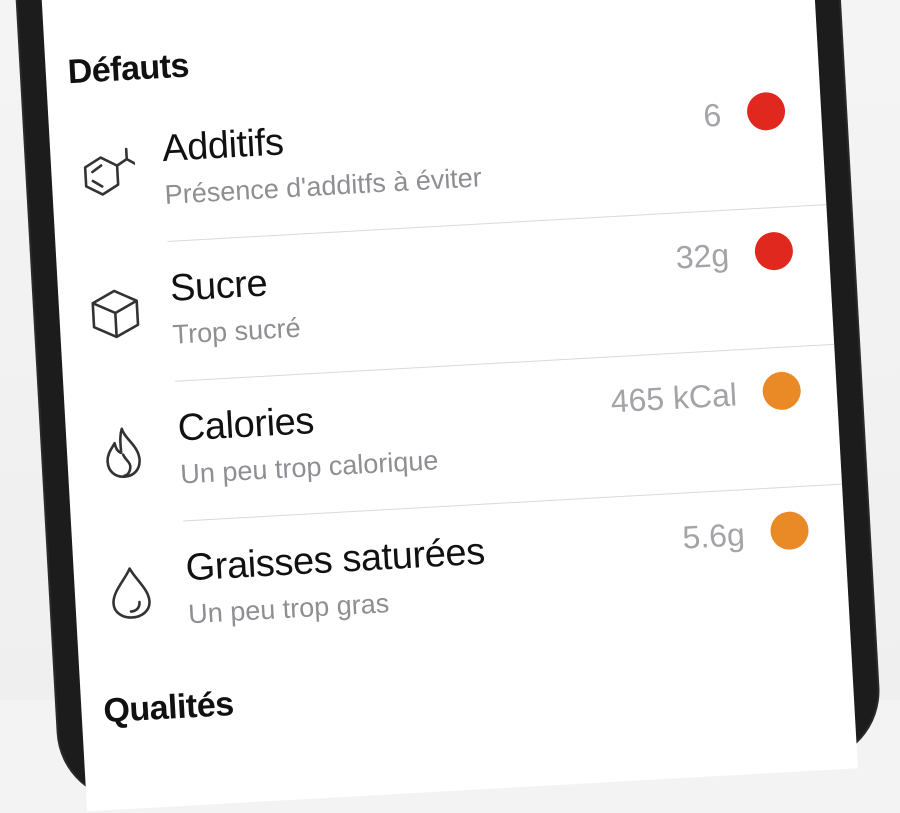  What do you see at coordinates (130, 592) in the screenshot?
I see `drop-icon` at bounding box center [130, 592].